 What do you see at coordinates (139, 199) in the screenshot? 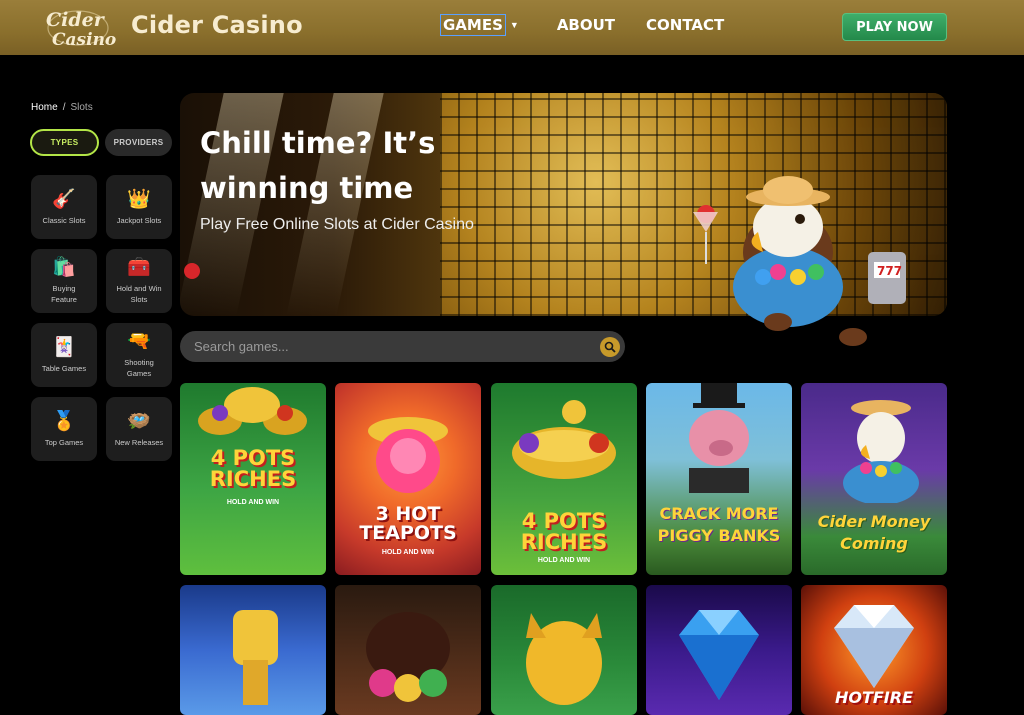
I see `crown-icon: 👑` at bounding box center [139, 199].